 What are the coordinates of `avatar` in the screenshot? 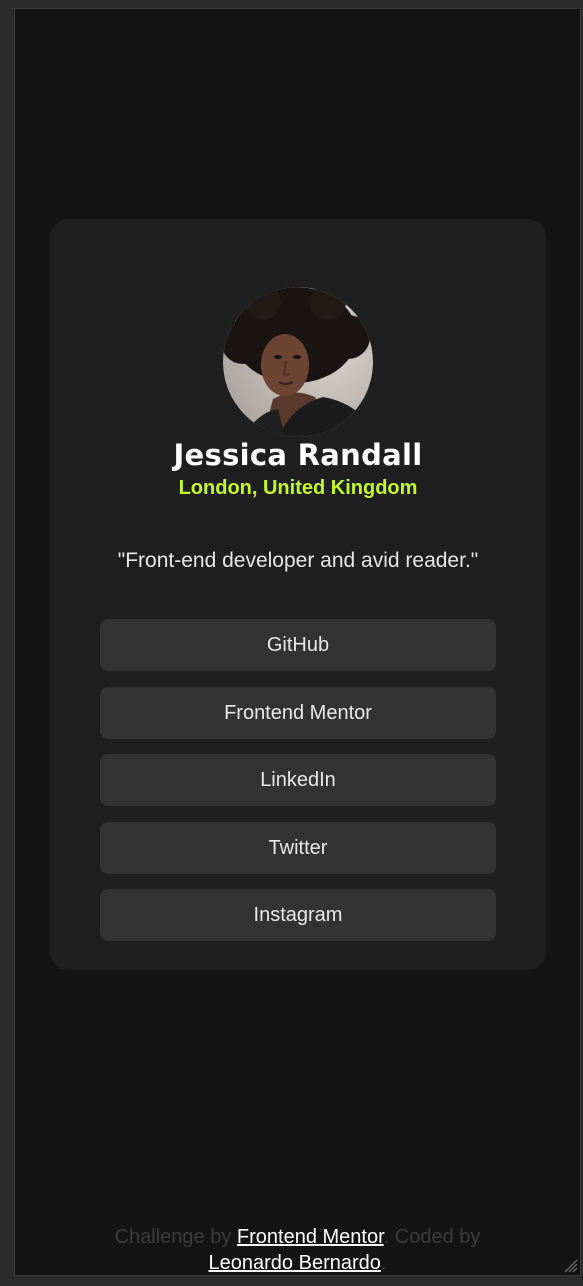 It's located at (298, 362).